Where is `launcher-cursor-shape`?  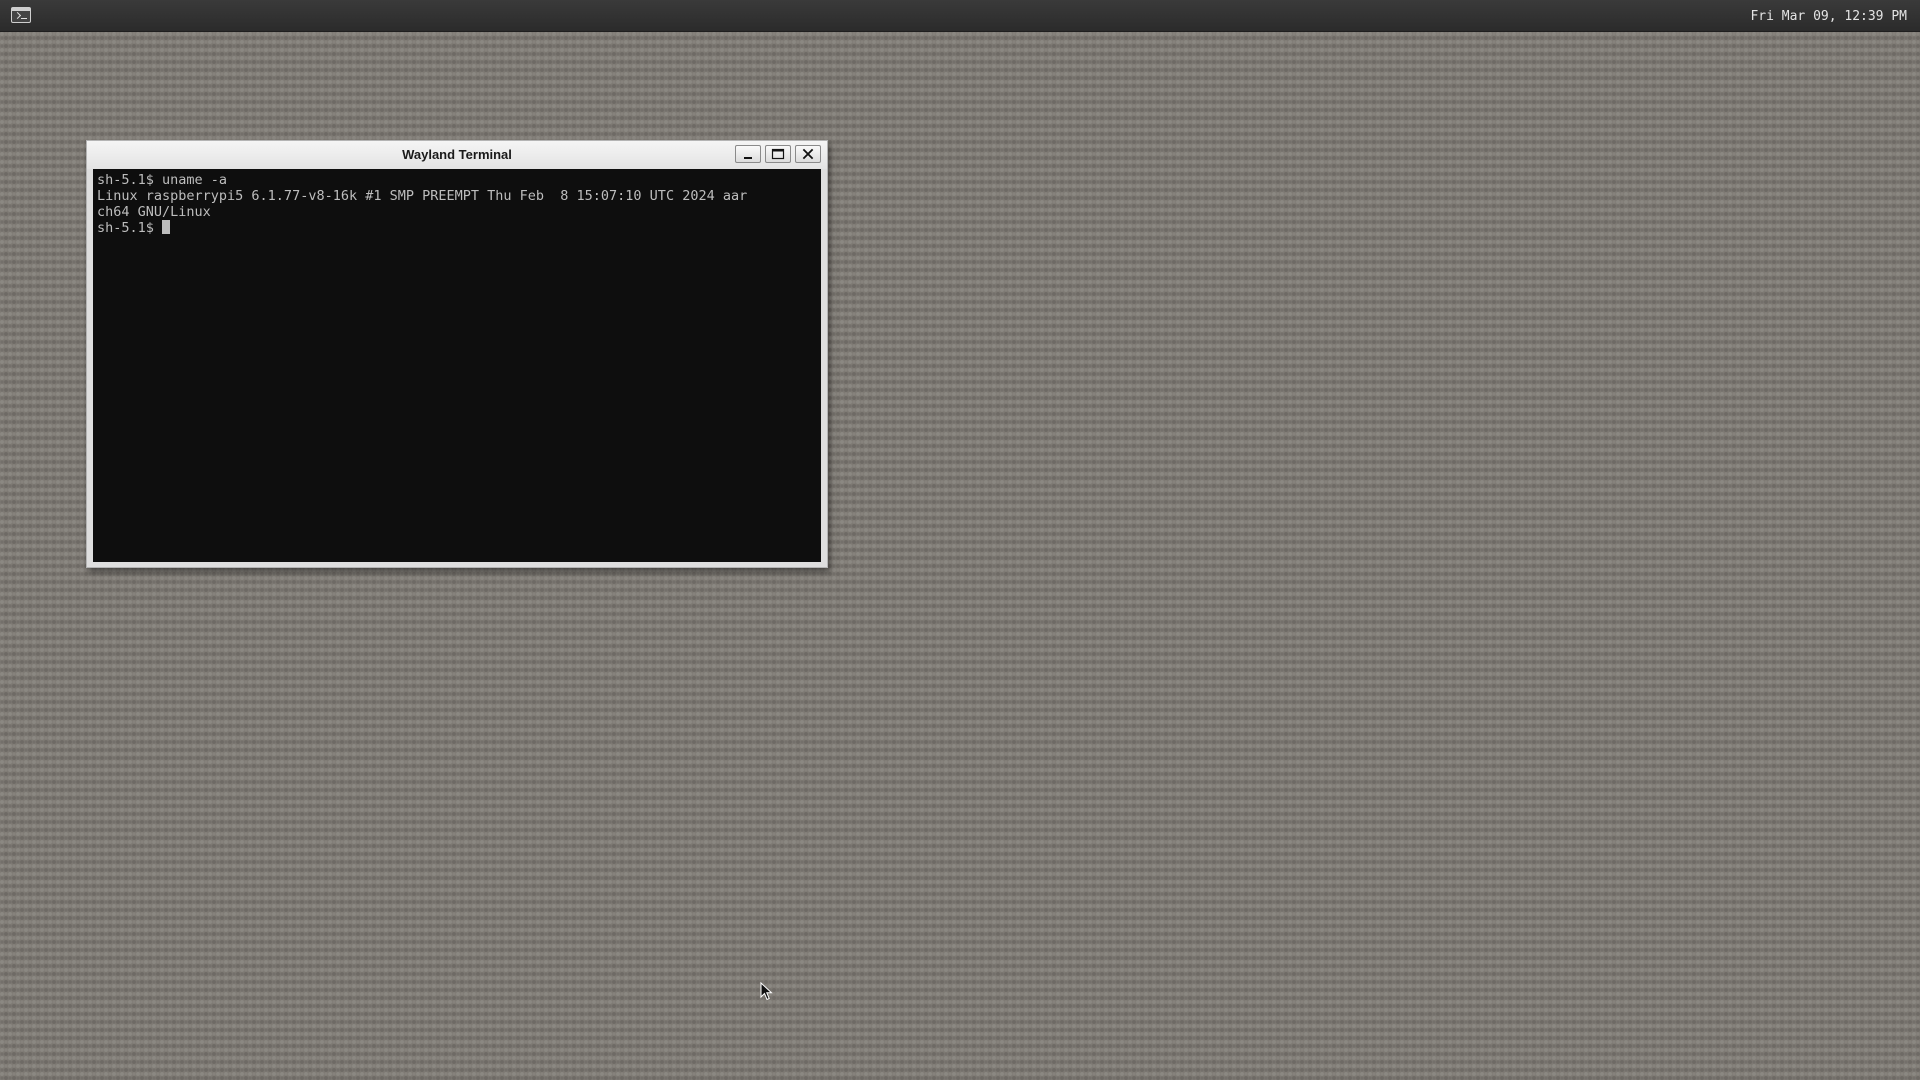
launcher-cursor-shape is located at coordinates (24, 18).